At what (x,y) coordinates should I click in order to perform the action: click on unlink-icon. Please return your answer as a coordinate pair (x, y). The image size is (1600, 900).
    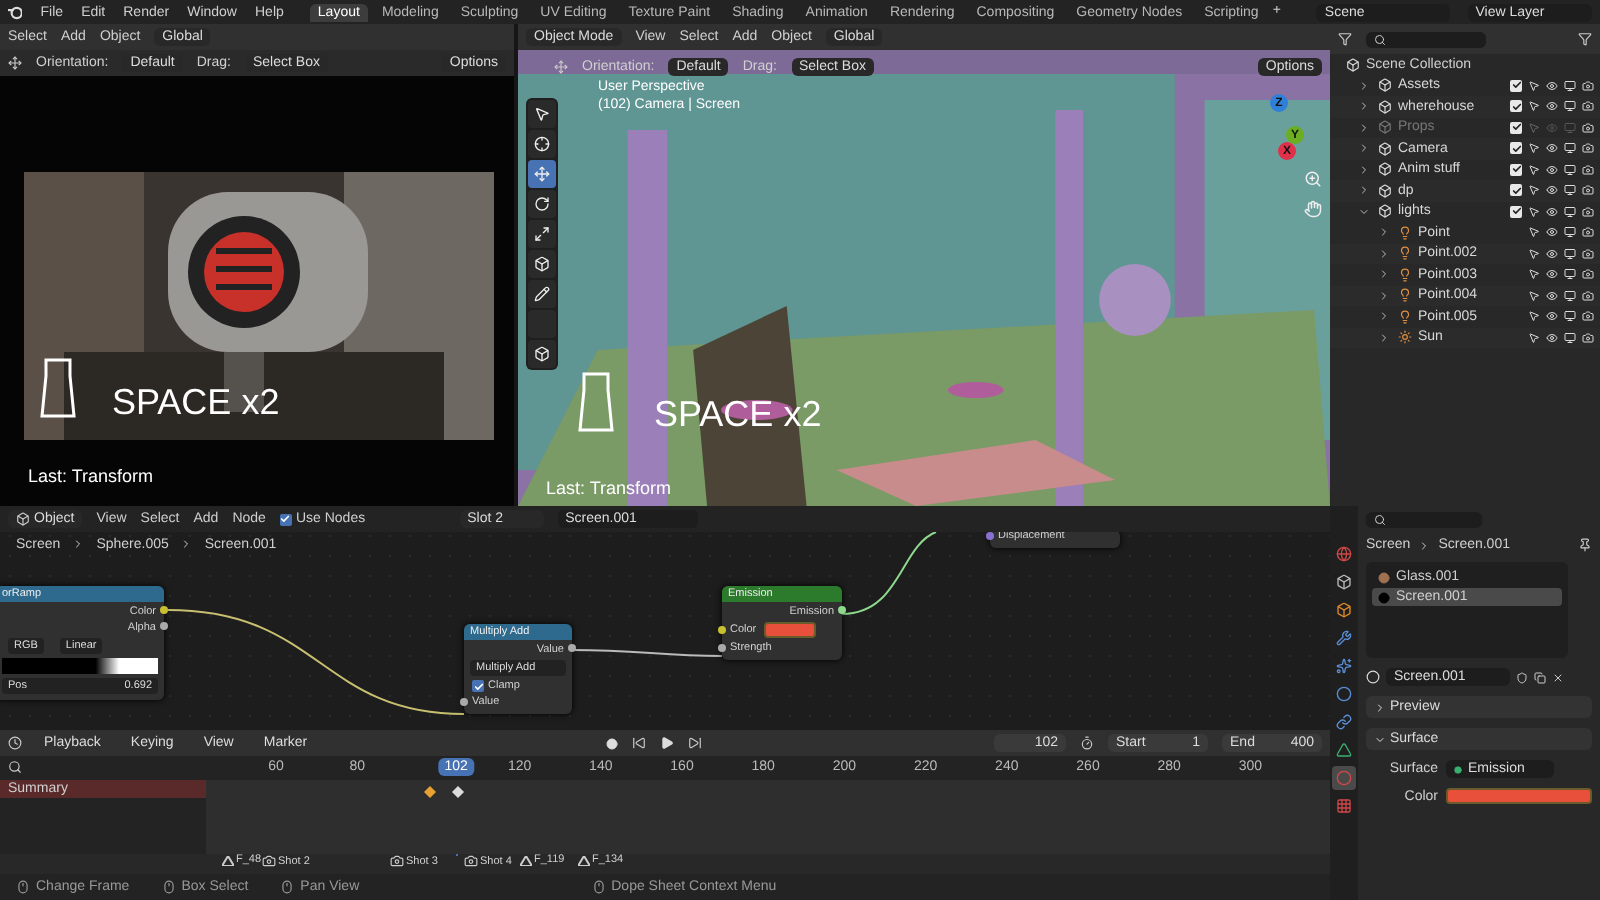
    Looking at the image, I should click on (1558, 677).